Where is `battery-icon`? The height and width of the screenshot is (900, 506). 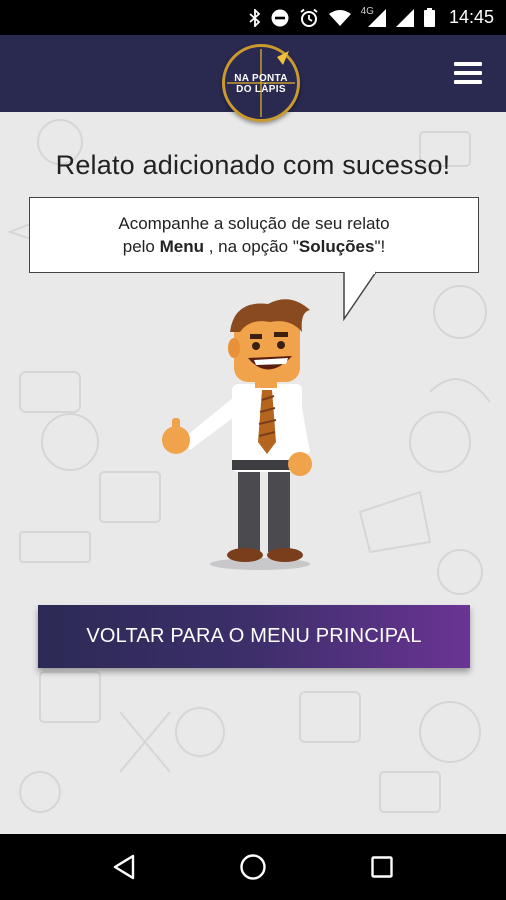 battery-icon is located at coordinates (429, 18).